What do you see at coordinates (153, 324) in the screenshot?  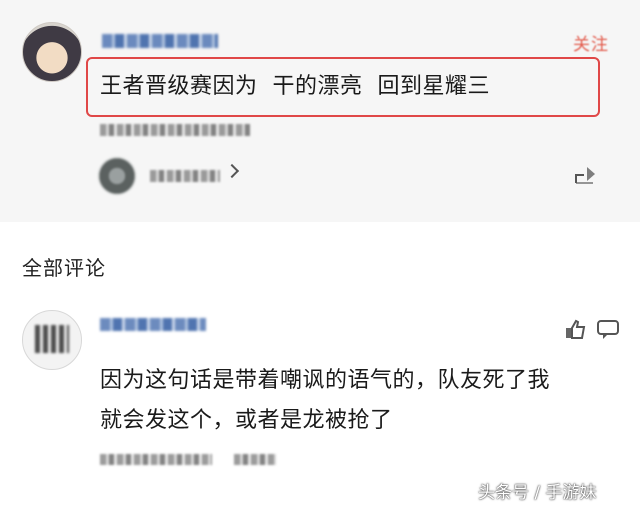 I see `commenter-name-obscured` at bounding box center [153, 324].